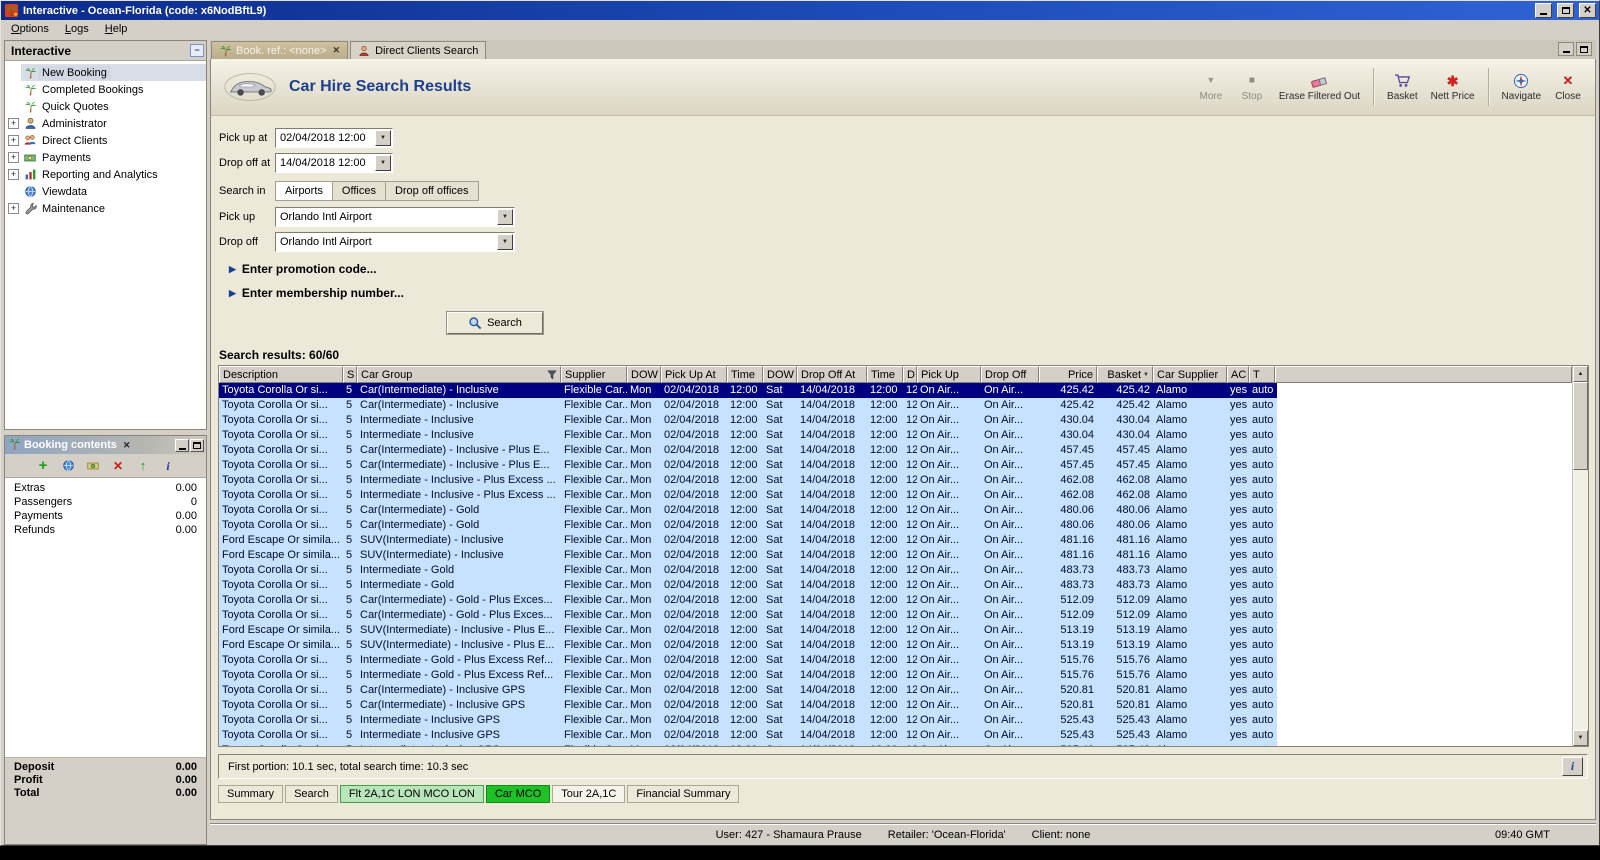 The height and width of the screenshot is (860, 1600). I want to click on menu-logs: Logs, so click(77, 29).